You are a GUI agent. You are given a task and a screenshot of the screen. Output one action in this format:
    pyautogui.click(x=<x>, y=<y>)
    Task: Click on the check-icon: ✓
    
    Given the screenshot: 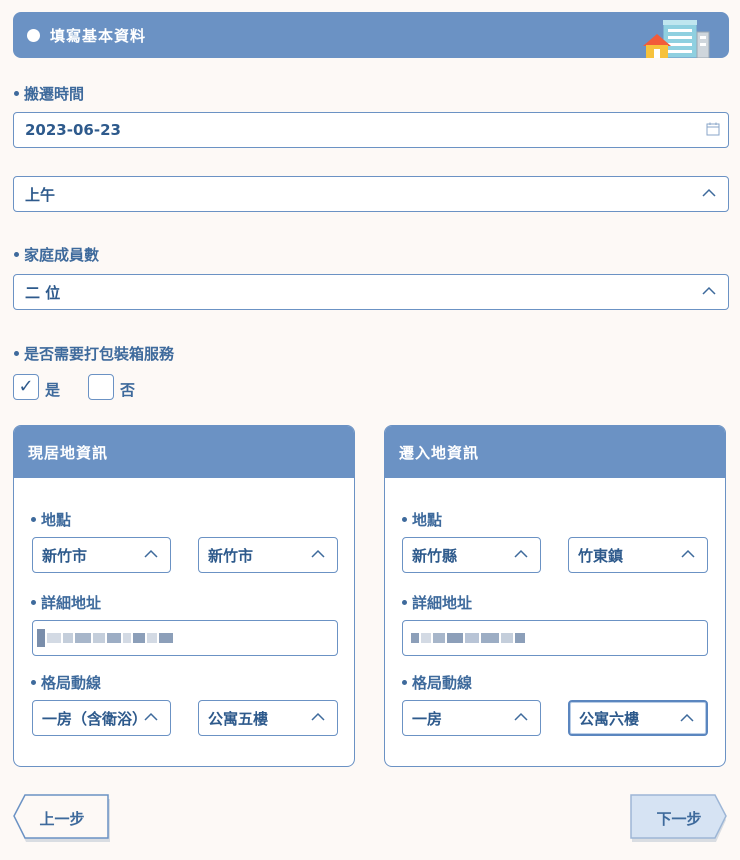 What is the action you would take?
    pyautogui.click(x=26, y=386)
    